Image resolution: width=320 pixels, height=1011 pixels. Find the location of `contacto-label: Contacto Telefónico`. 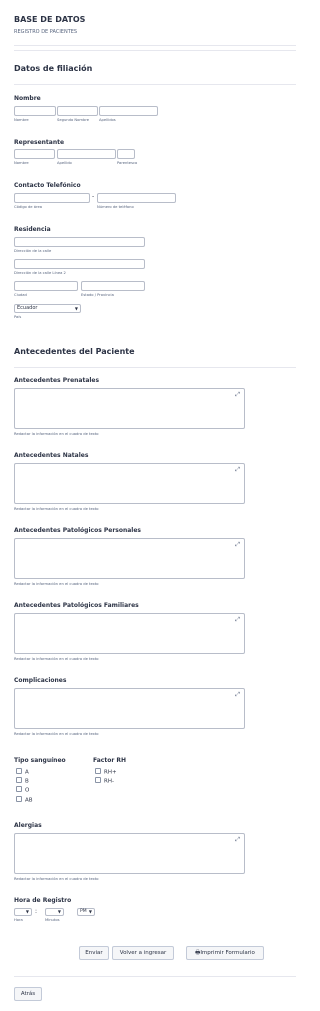

contacto-label: Contacto Telefónico is located at coordinates (47, 185).